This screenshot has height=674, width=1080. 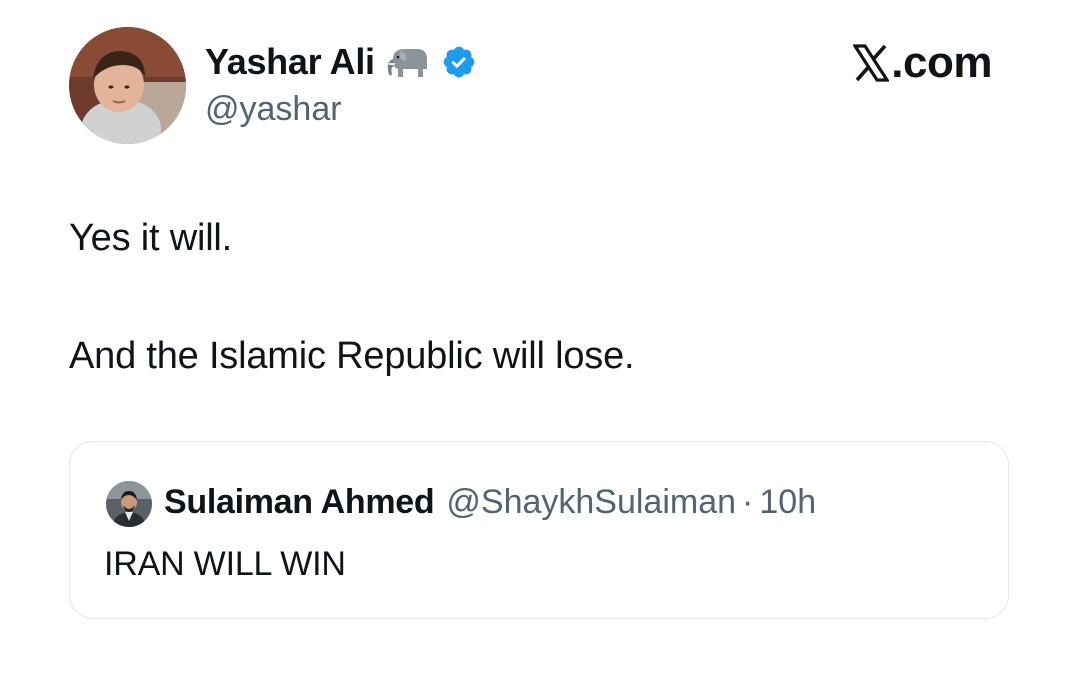 I want to click on brand-watermark: .com, so click(x=922, y=63).